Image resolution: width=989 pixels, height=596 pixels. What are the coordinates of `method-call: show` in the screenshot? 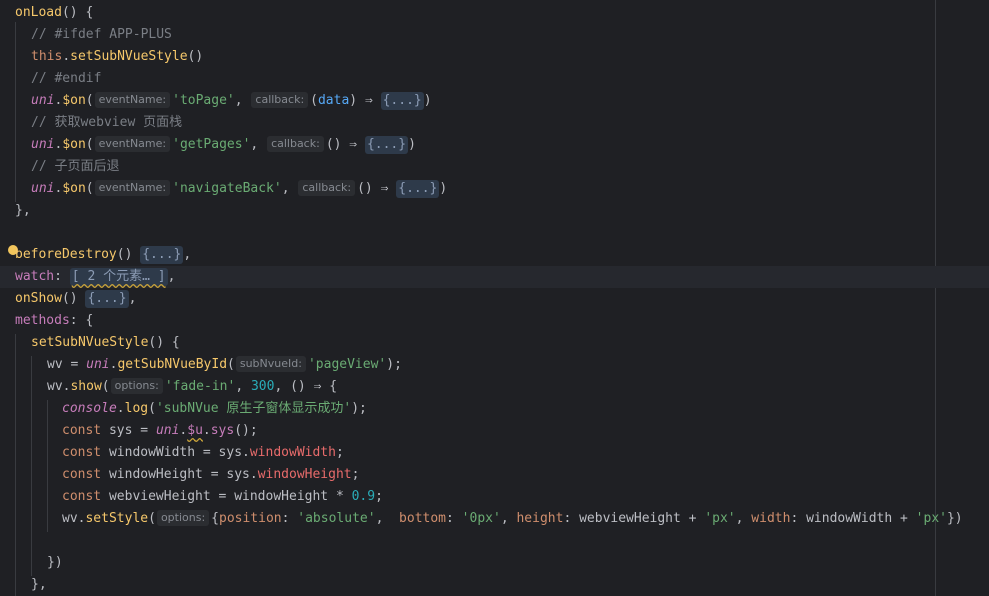 It's located at (86, 386).